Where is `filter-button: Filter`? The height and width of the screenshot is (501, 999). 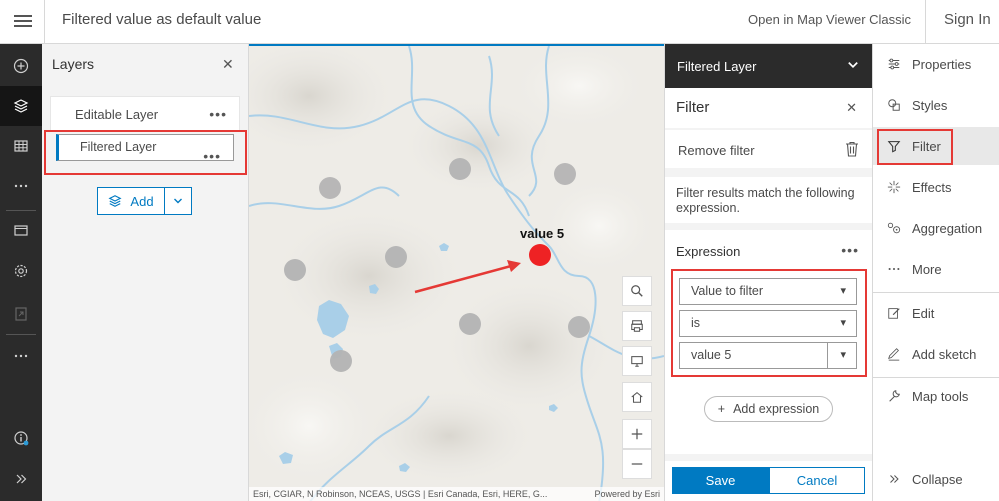
filter-button: Filter is located at coordinates (936, 146).